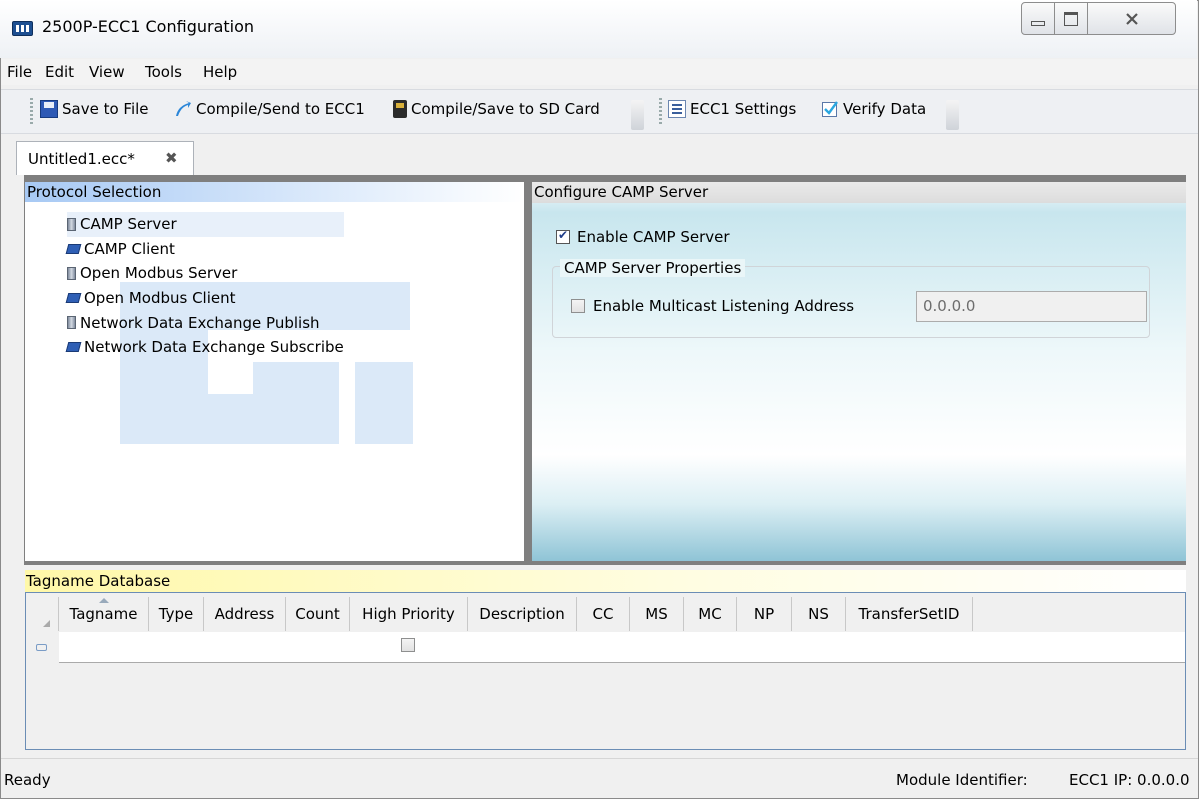 The width and height of the screenshot is (1199, 799). I want to click on protocol-item-label: CAMP Server, so click(128, 224).